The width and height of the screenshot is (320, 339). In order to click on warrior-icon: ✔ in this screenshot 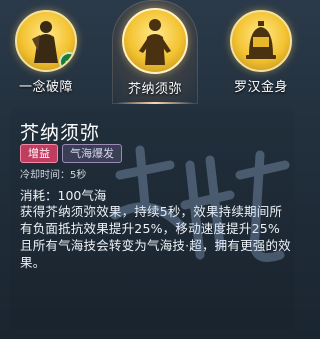, I will do `click(46, 41)`.